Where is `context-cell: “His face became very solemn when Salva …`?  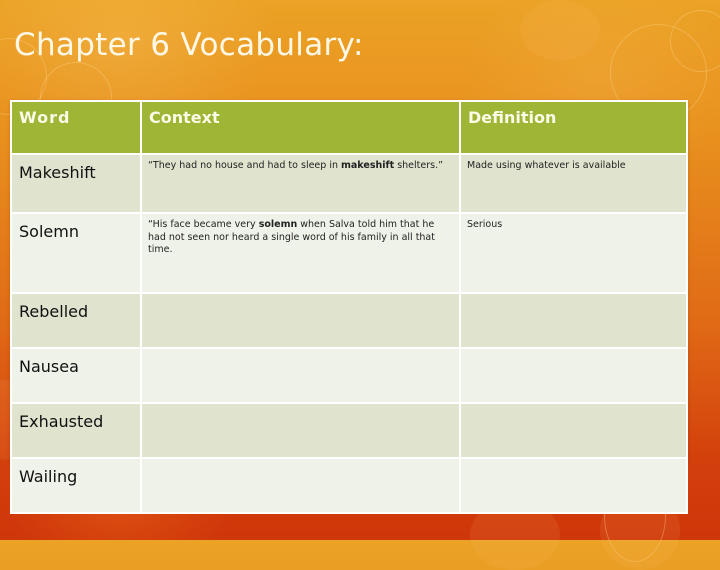
context-cell: “His face became very solemn when Salva … is located at coordinates (300, 253).